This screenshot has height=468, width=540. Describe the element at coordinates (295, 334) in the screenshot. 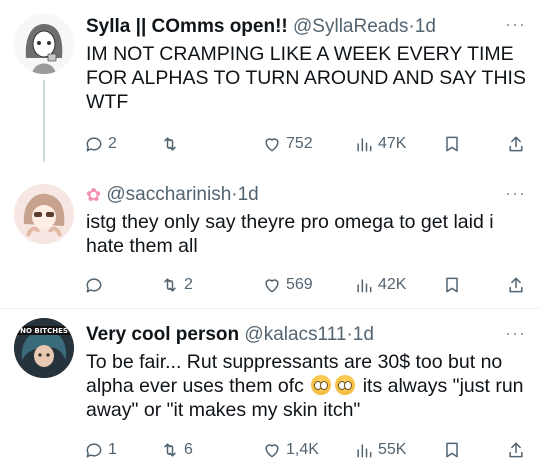

I see `user-handle: @kalacs111` at that location.